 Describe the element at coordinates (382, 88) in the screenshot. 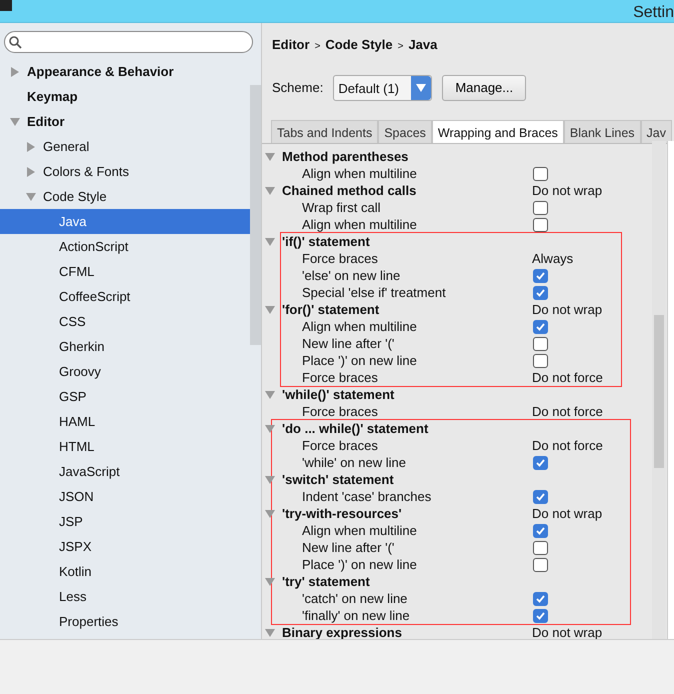

I see `scheme-dropdown: Default (1)` at that location.